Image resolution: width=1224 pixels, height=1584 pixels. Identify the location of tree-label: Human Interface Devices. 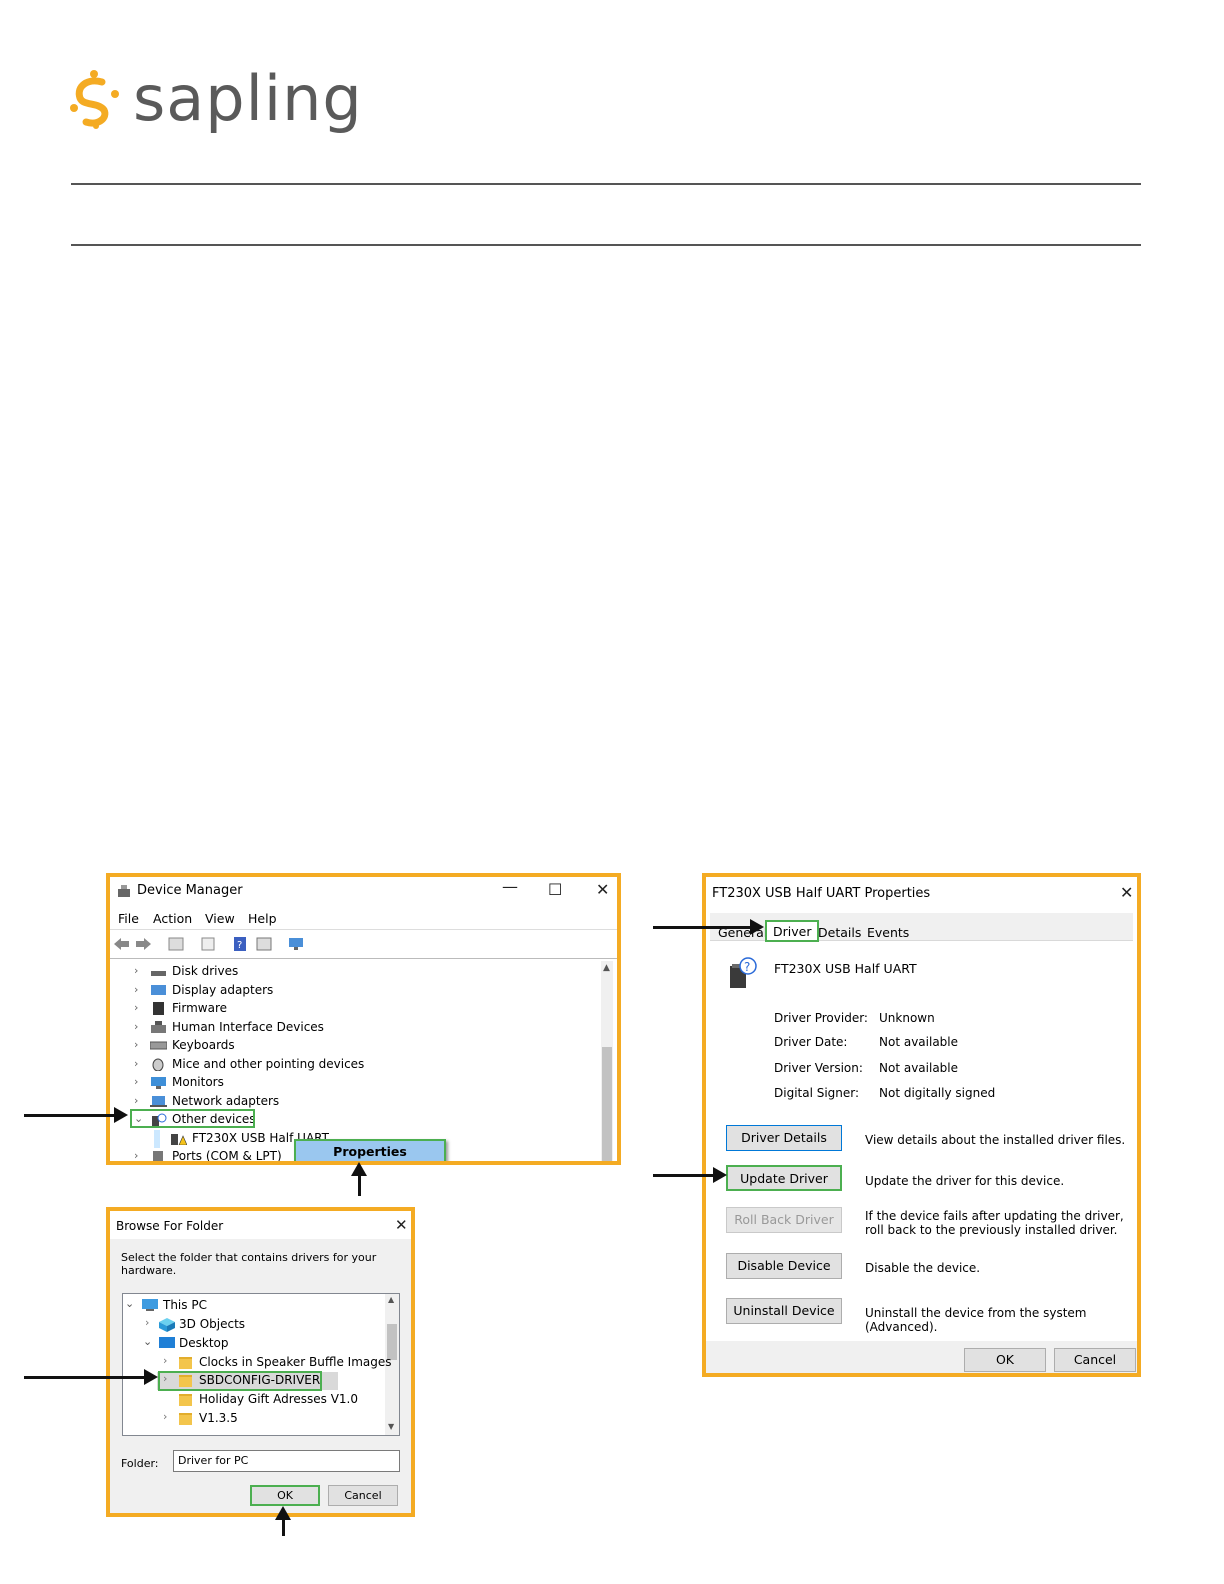
(248, 1027).